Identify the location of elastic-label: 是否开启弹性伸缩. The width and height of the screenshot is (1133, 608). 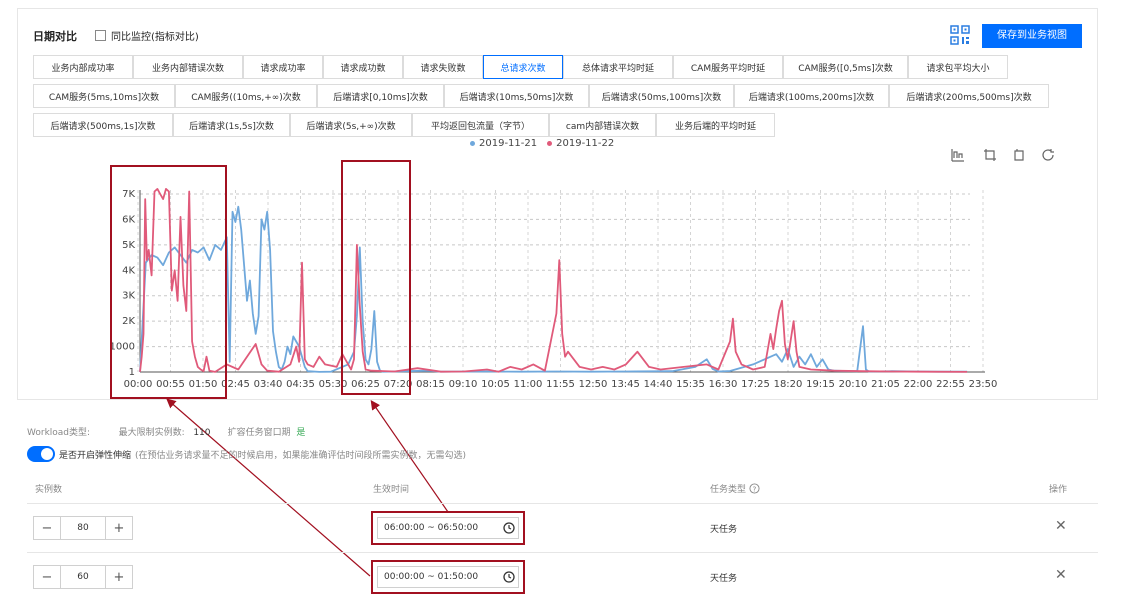
(95, 455).